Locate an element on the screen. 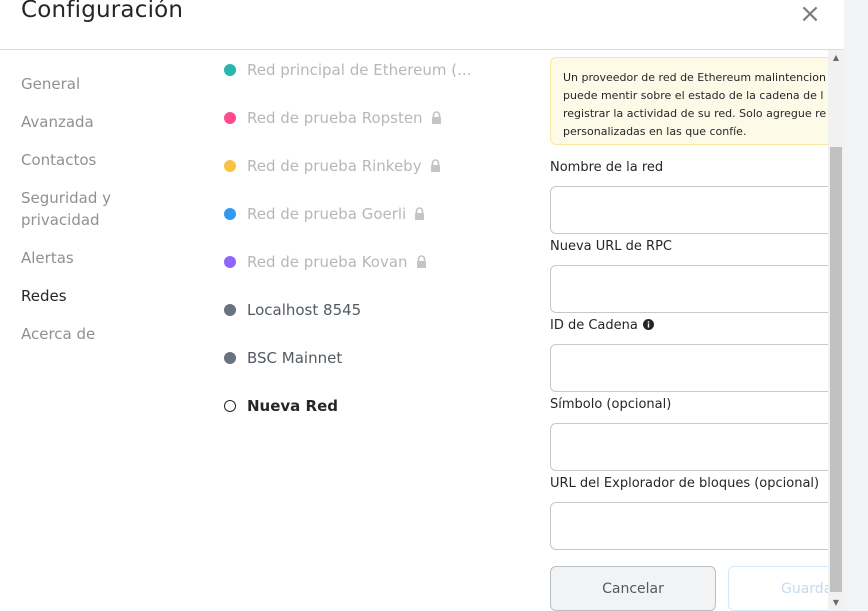  close-button: × is located at coordinates (810, 14).